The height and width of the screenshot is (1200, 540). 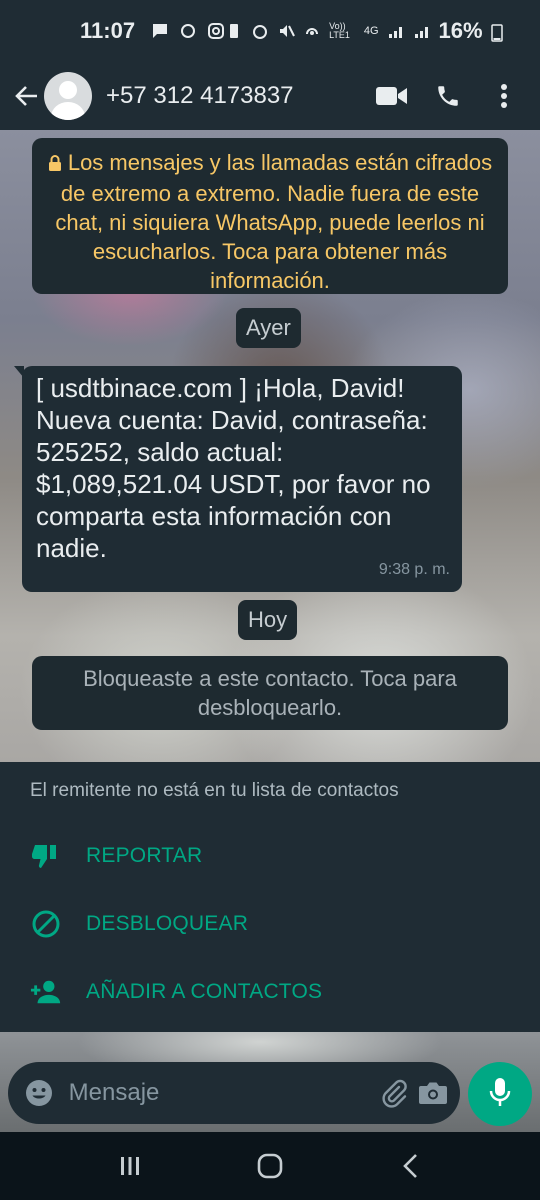 I want to click on sync-notification-icon, so click(x=188, y=31).